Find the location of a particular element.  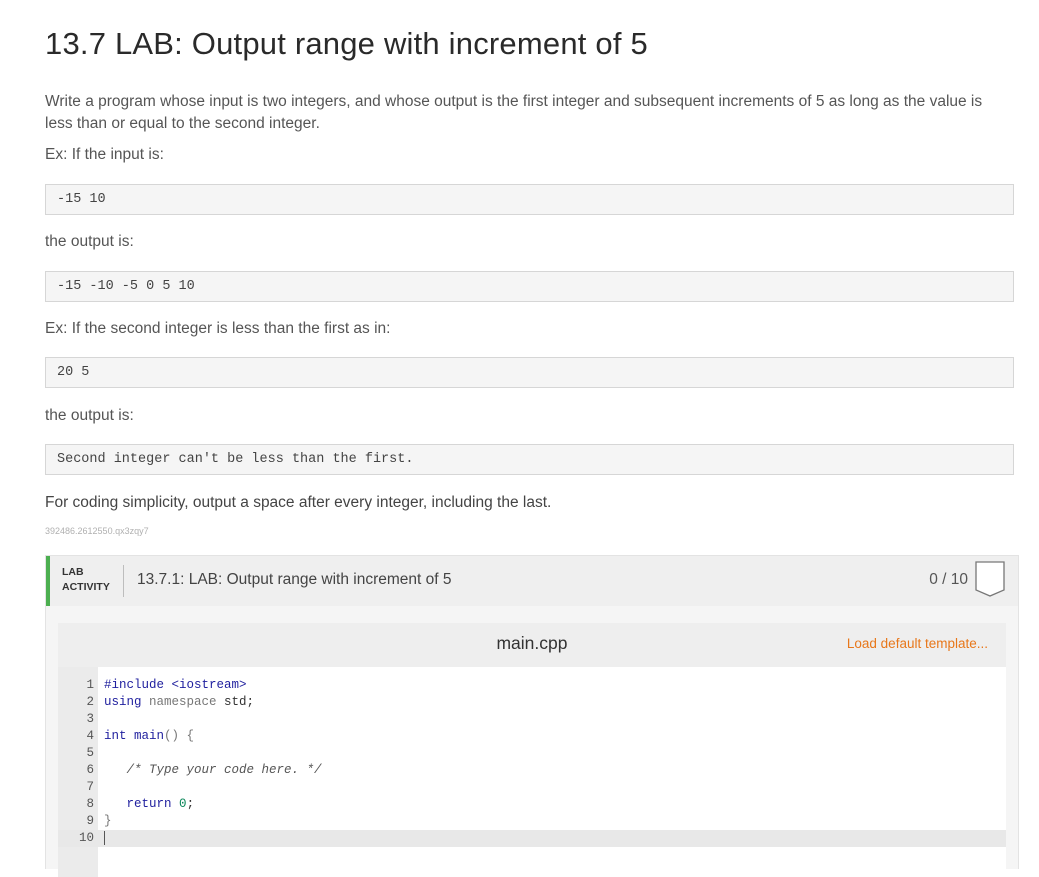

code-line: 3 is located at coordinates (532, 719).